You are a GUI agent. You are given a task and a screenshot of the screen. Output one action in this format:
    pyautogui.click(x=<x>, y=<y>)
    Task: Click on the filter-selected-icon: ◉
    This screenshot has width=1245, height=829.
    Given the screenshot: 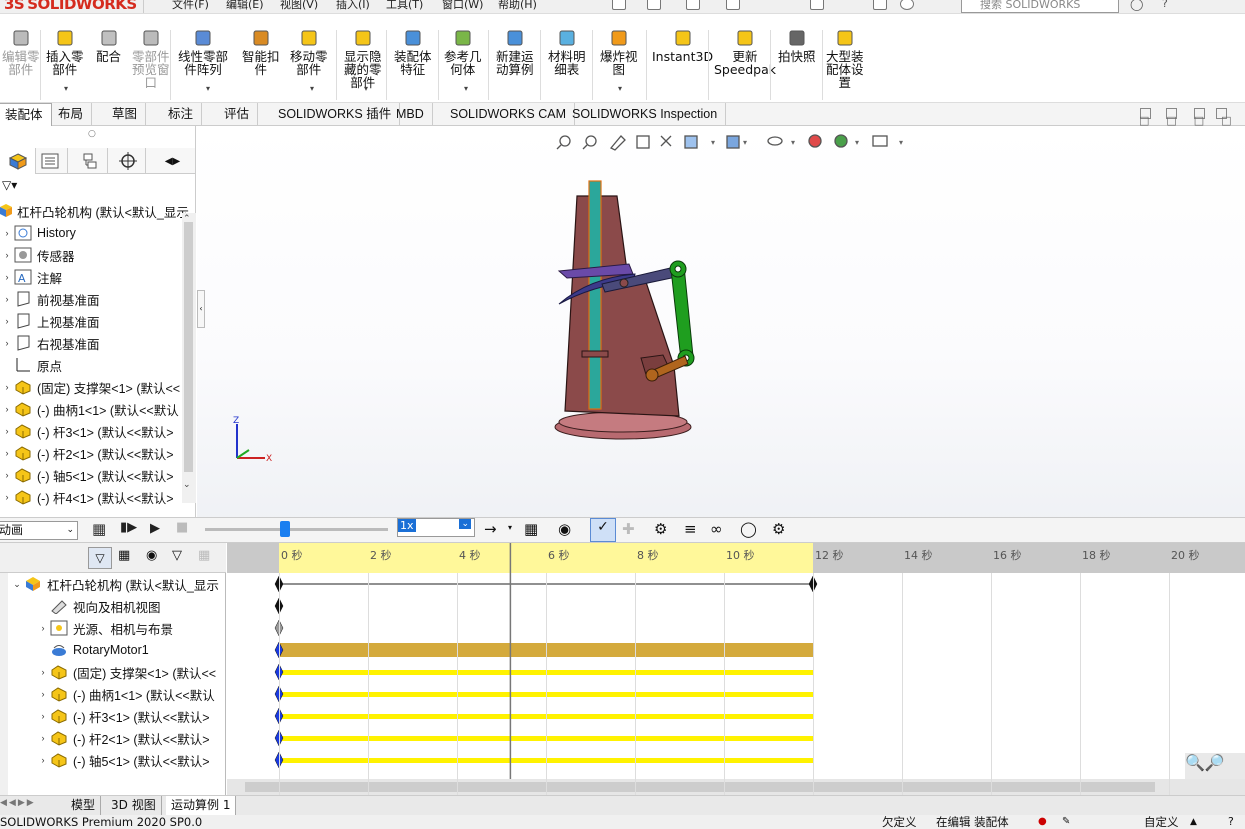 What is the action you would take?
    pyautogui.click(x=151, y=555)
    